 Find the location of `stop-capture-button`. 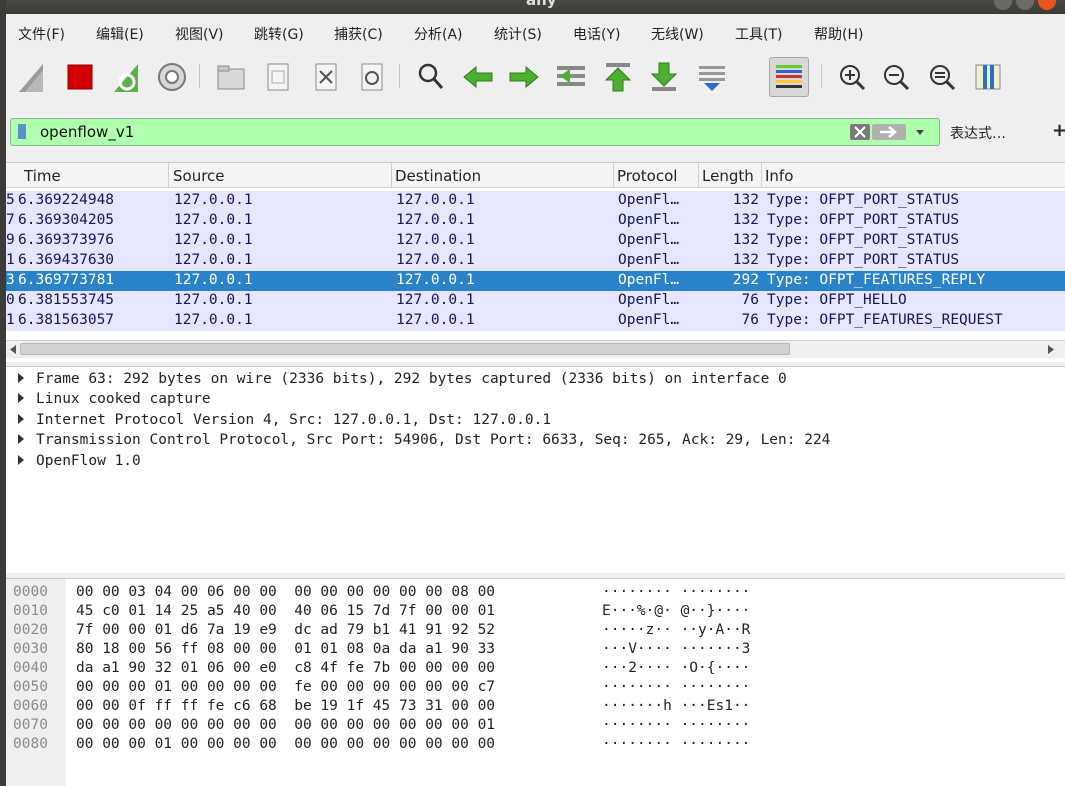

stop-capture-button is located at coordinates (80, 77).